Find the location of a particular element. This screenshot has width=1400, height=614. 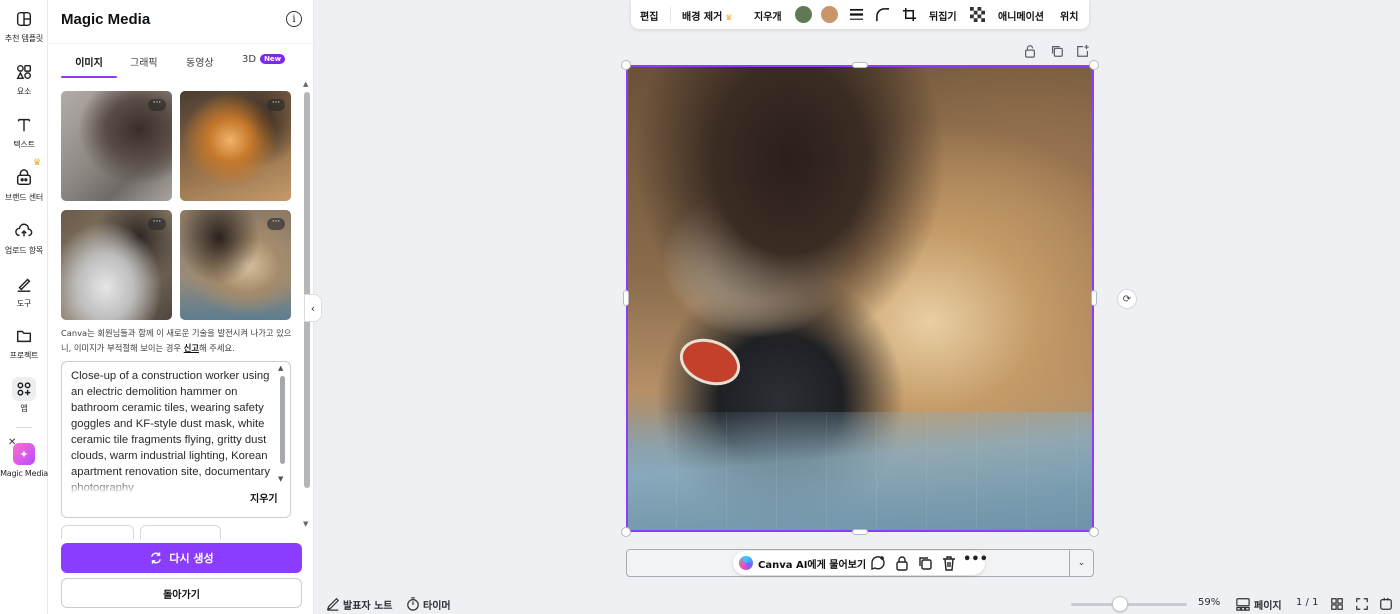

info-icon: i is located at coordinates (294, 19).